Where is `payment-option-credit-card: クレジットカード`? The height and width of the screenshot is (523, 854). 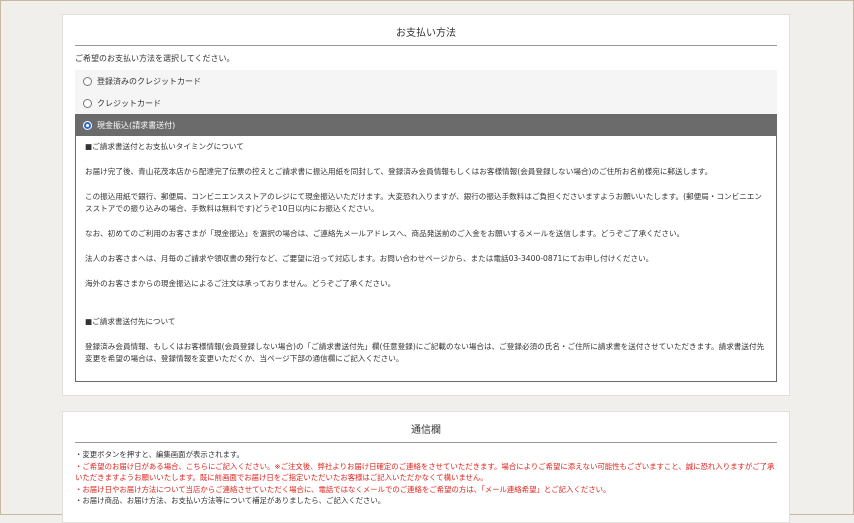
payment-option-credit-card: クレジットカード is located at coordinates (426, 103).